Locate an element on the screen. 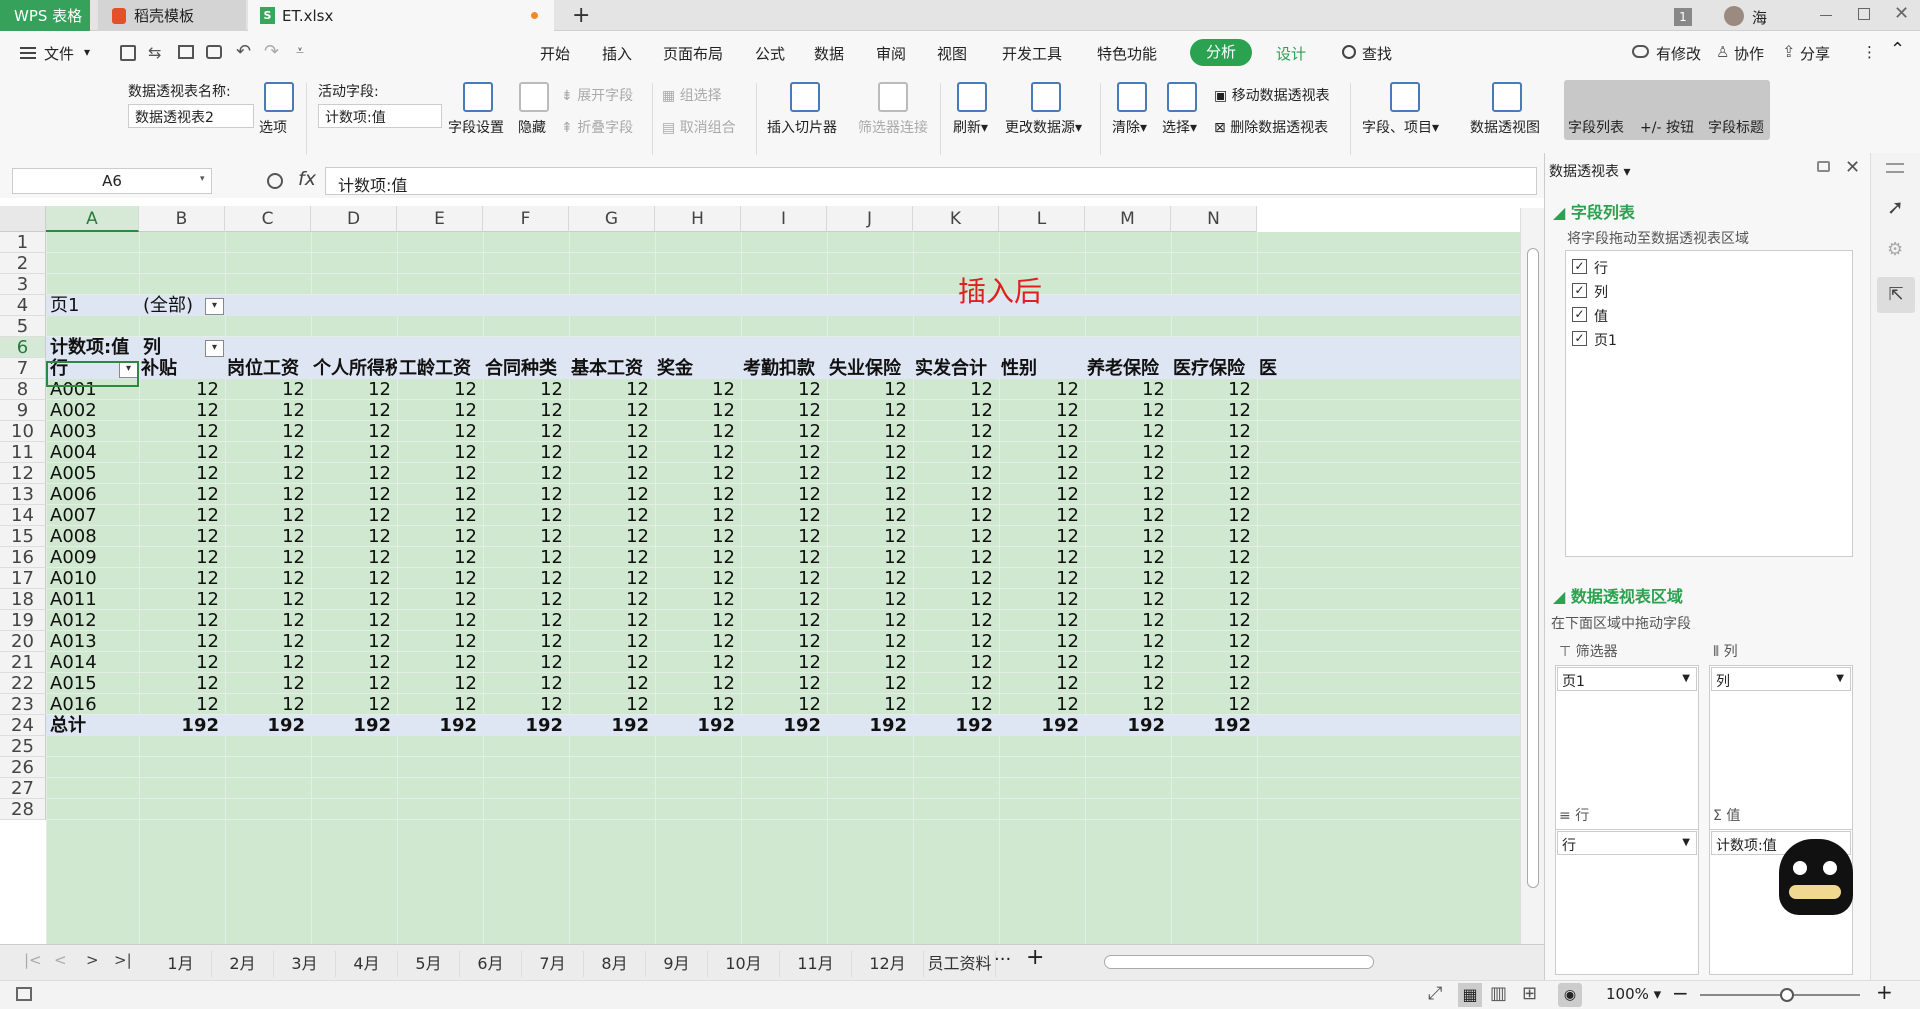 This screenshot has height=1009, width=1920. row-header-12: 12 is located at coordinates (23, 473).